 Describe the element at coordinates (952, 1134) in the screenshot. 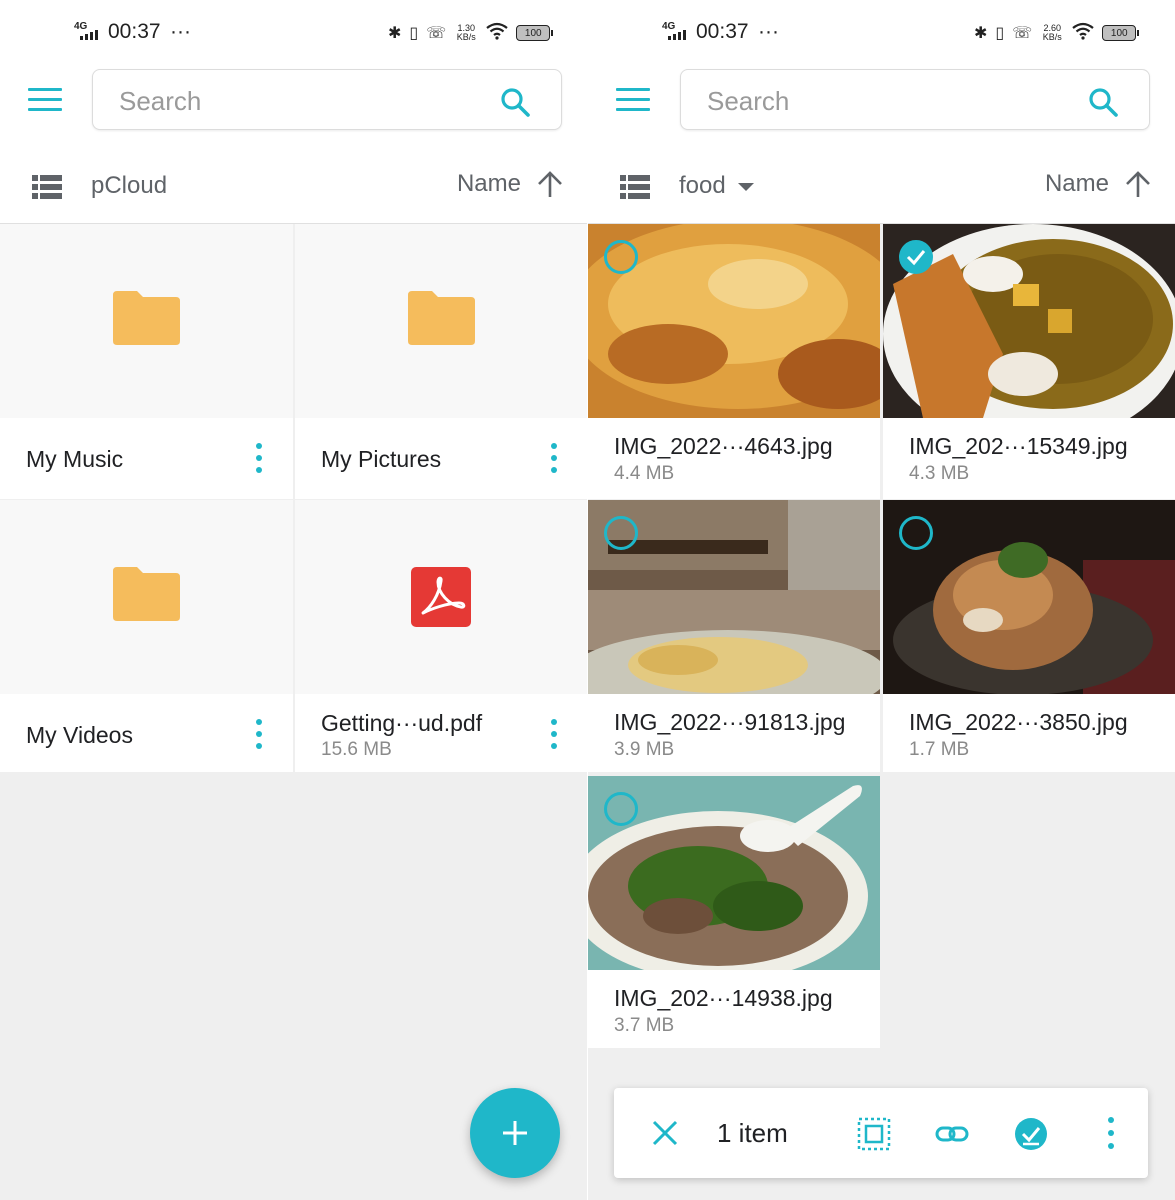

I see `link-icon` at that location.